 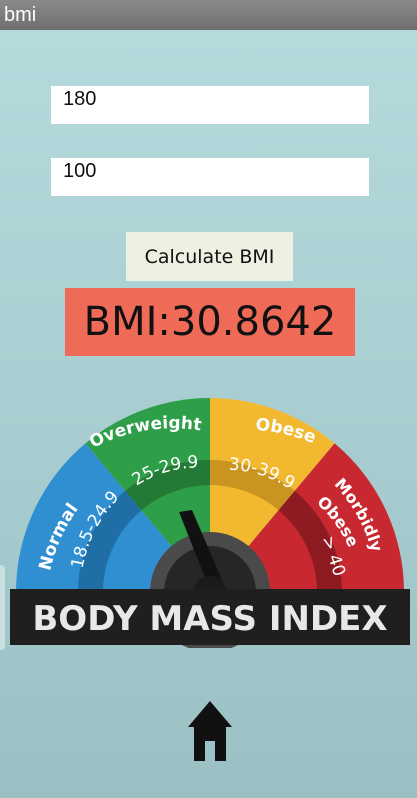 What do you see at coordinates (210, 177) in the screenshot?
I see `weight-input` at bounding box center [210, 177].